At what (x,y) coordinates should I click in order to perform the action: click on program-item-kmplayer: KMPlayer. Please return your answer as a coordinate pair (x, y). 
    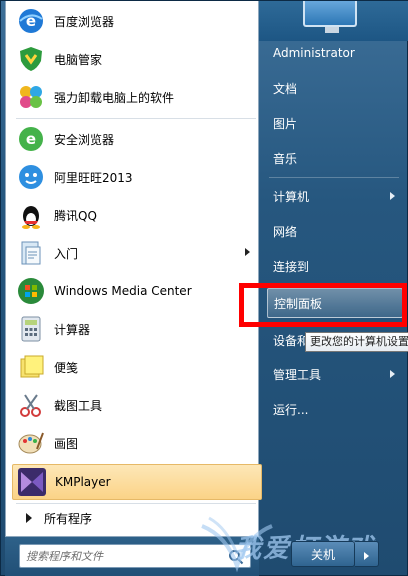
    Looking at the image, I should click on (137, 482).